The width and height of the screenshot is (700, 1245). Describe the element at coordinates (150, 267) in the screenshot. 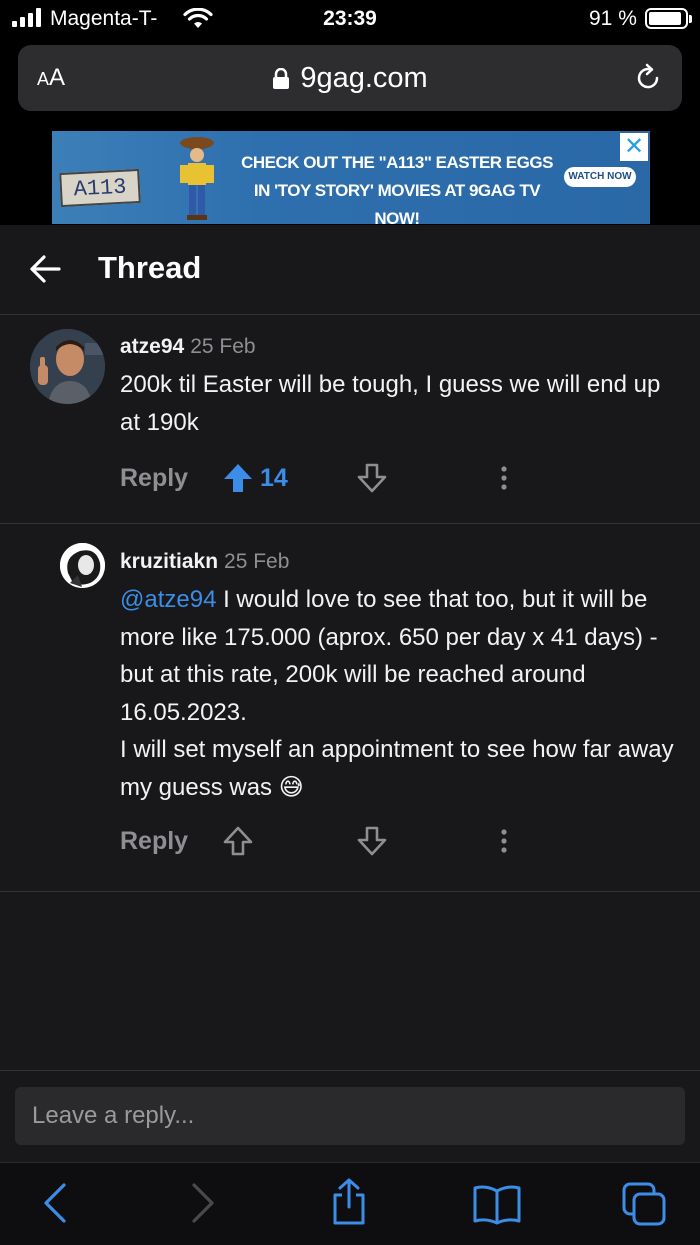

I see `page-title: Thread` at that location.